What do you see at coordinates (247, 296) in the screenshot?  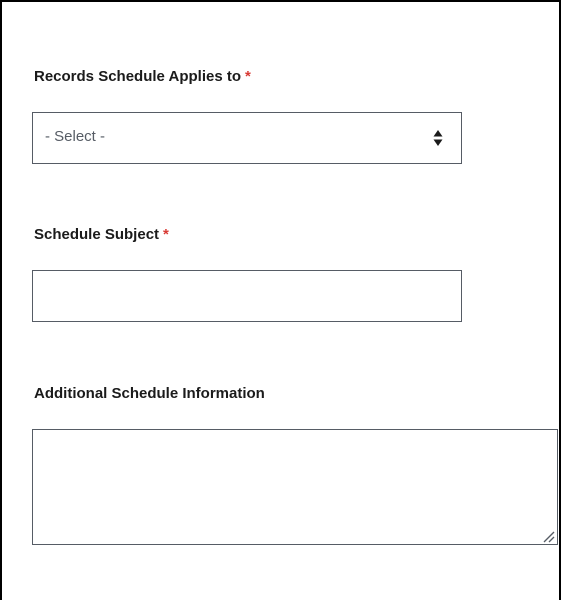 I see `schedule-subject-input` at bounding box center [247, 296].